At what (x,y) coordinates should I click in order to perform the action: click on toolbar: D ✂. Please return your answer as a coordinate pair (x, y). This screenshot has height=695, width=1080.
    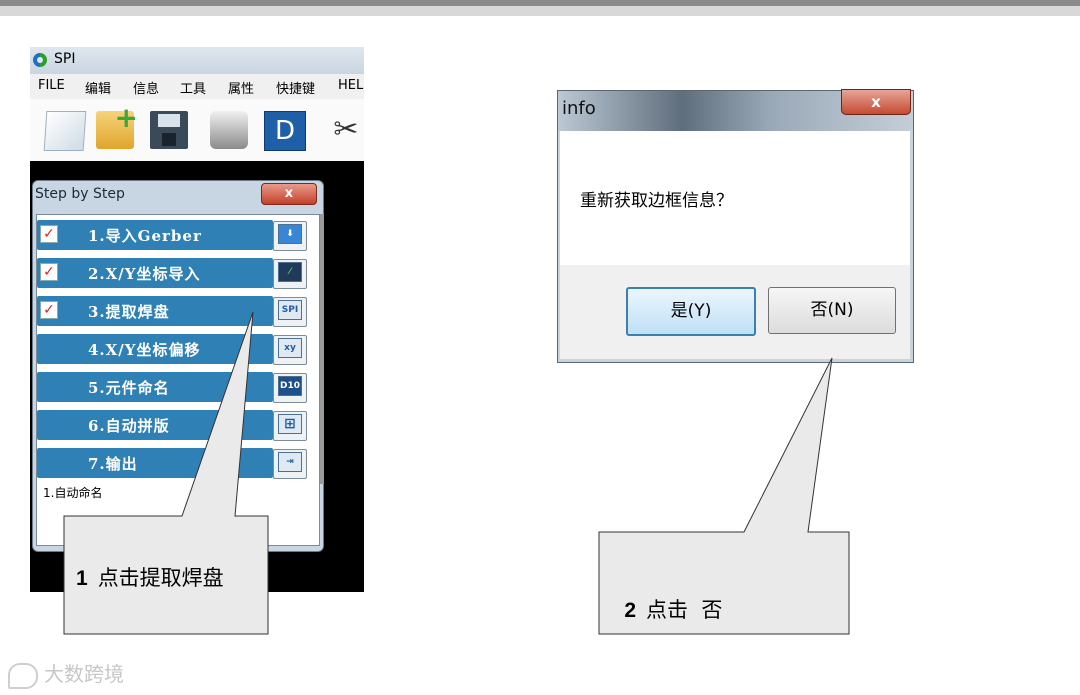
    Looking at the image, I should click on (197, 130).